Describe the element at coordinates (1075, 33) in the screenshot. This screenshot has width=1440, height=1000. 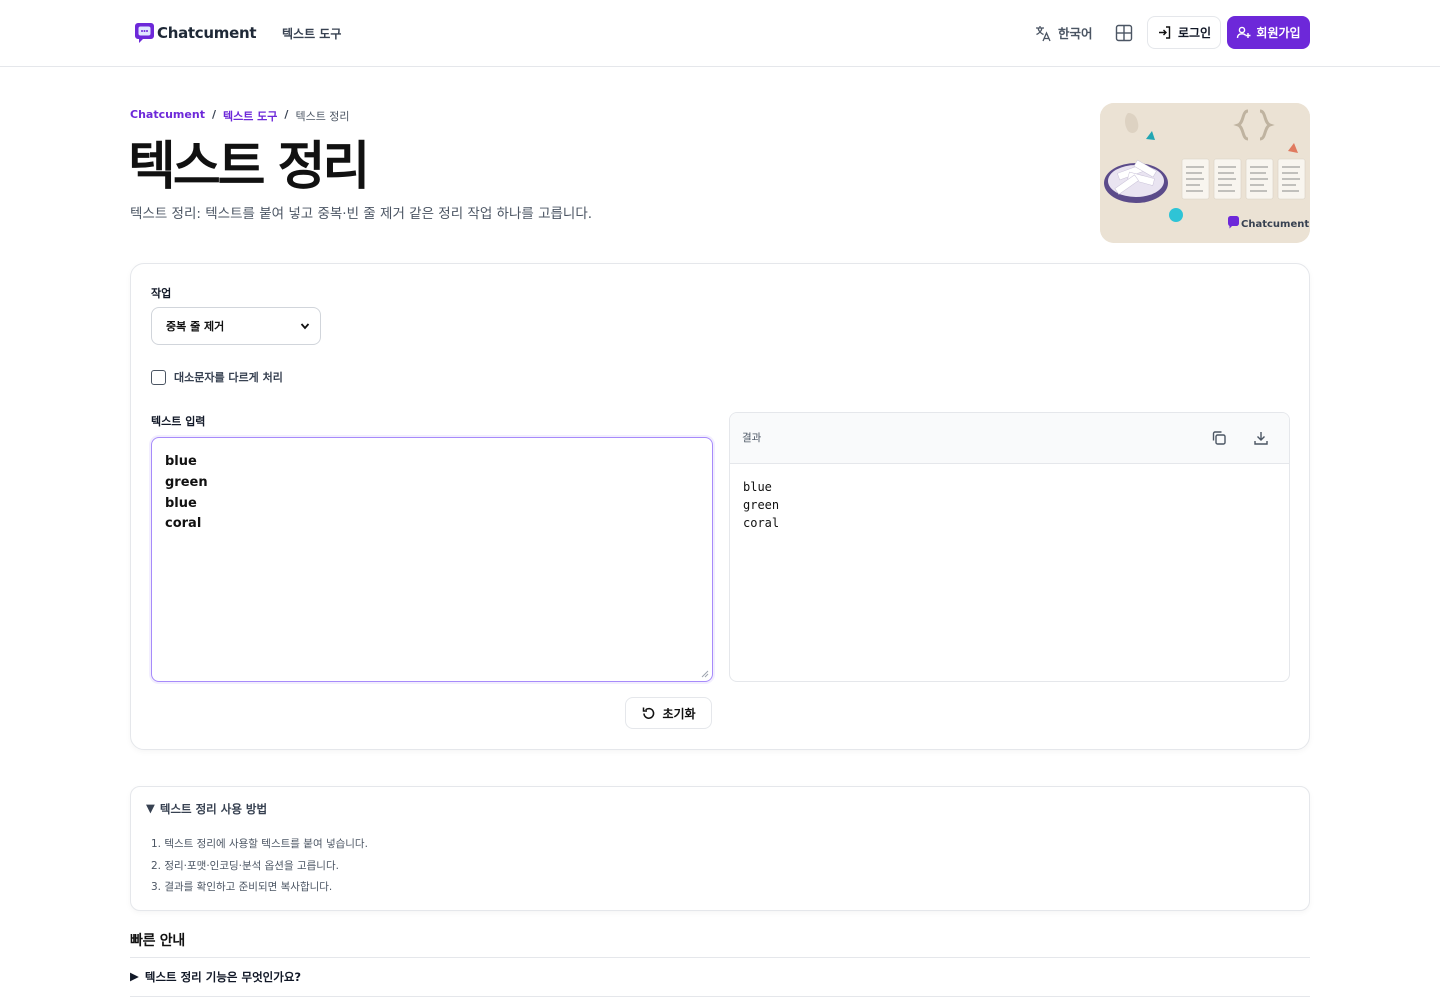
I see `language-label: 한국어` at that location.